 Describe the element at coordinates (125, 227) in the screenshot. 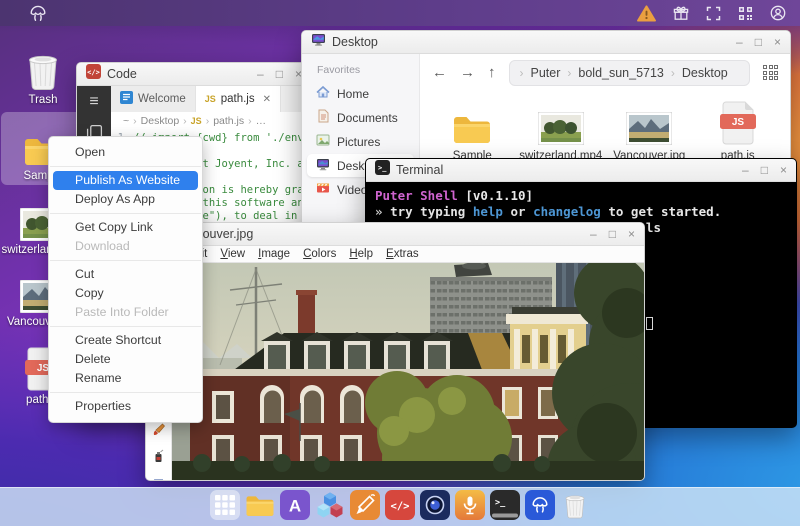

I see `context-menu-item-get-copy-link: Get Copy Link` at that location.